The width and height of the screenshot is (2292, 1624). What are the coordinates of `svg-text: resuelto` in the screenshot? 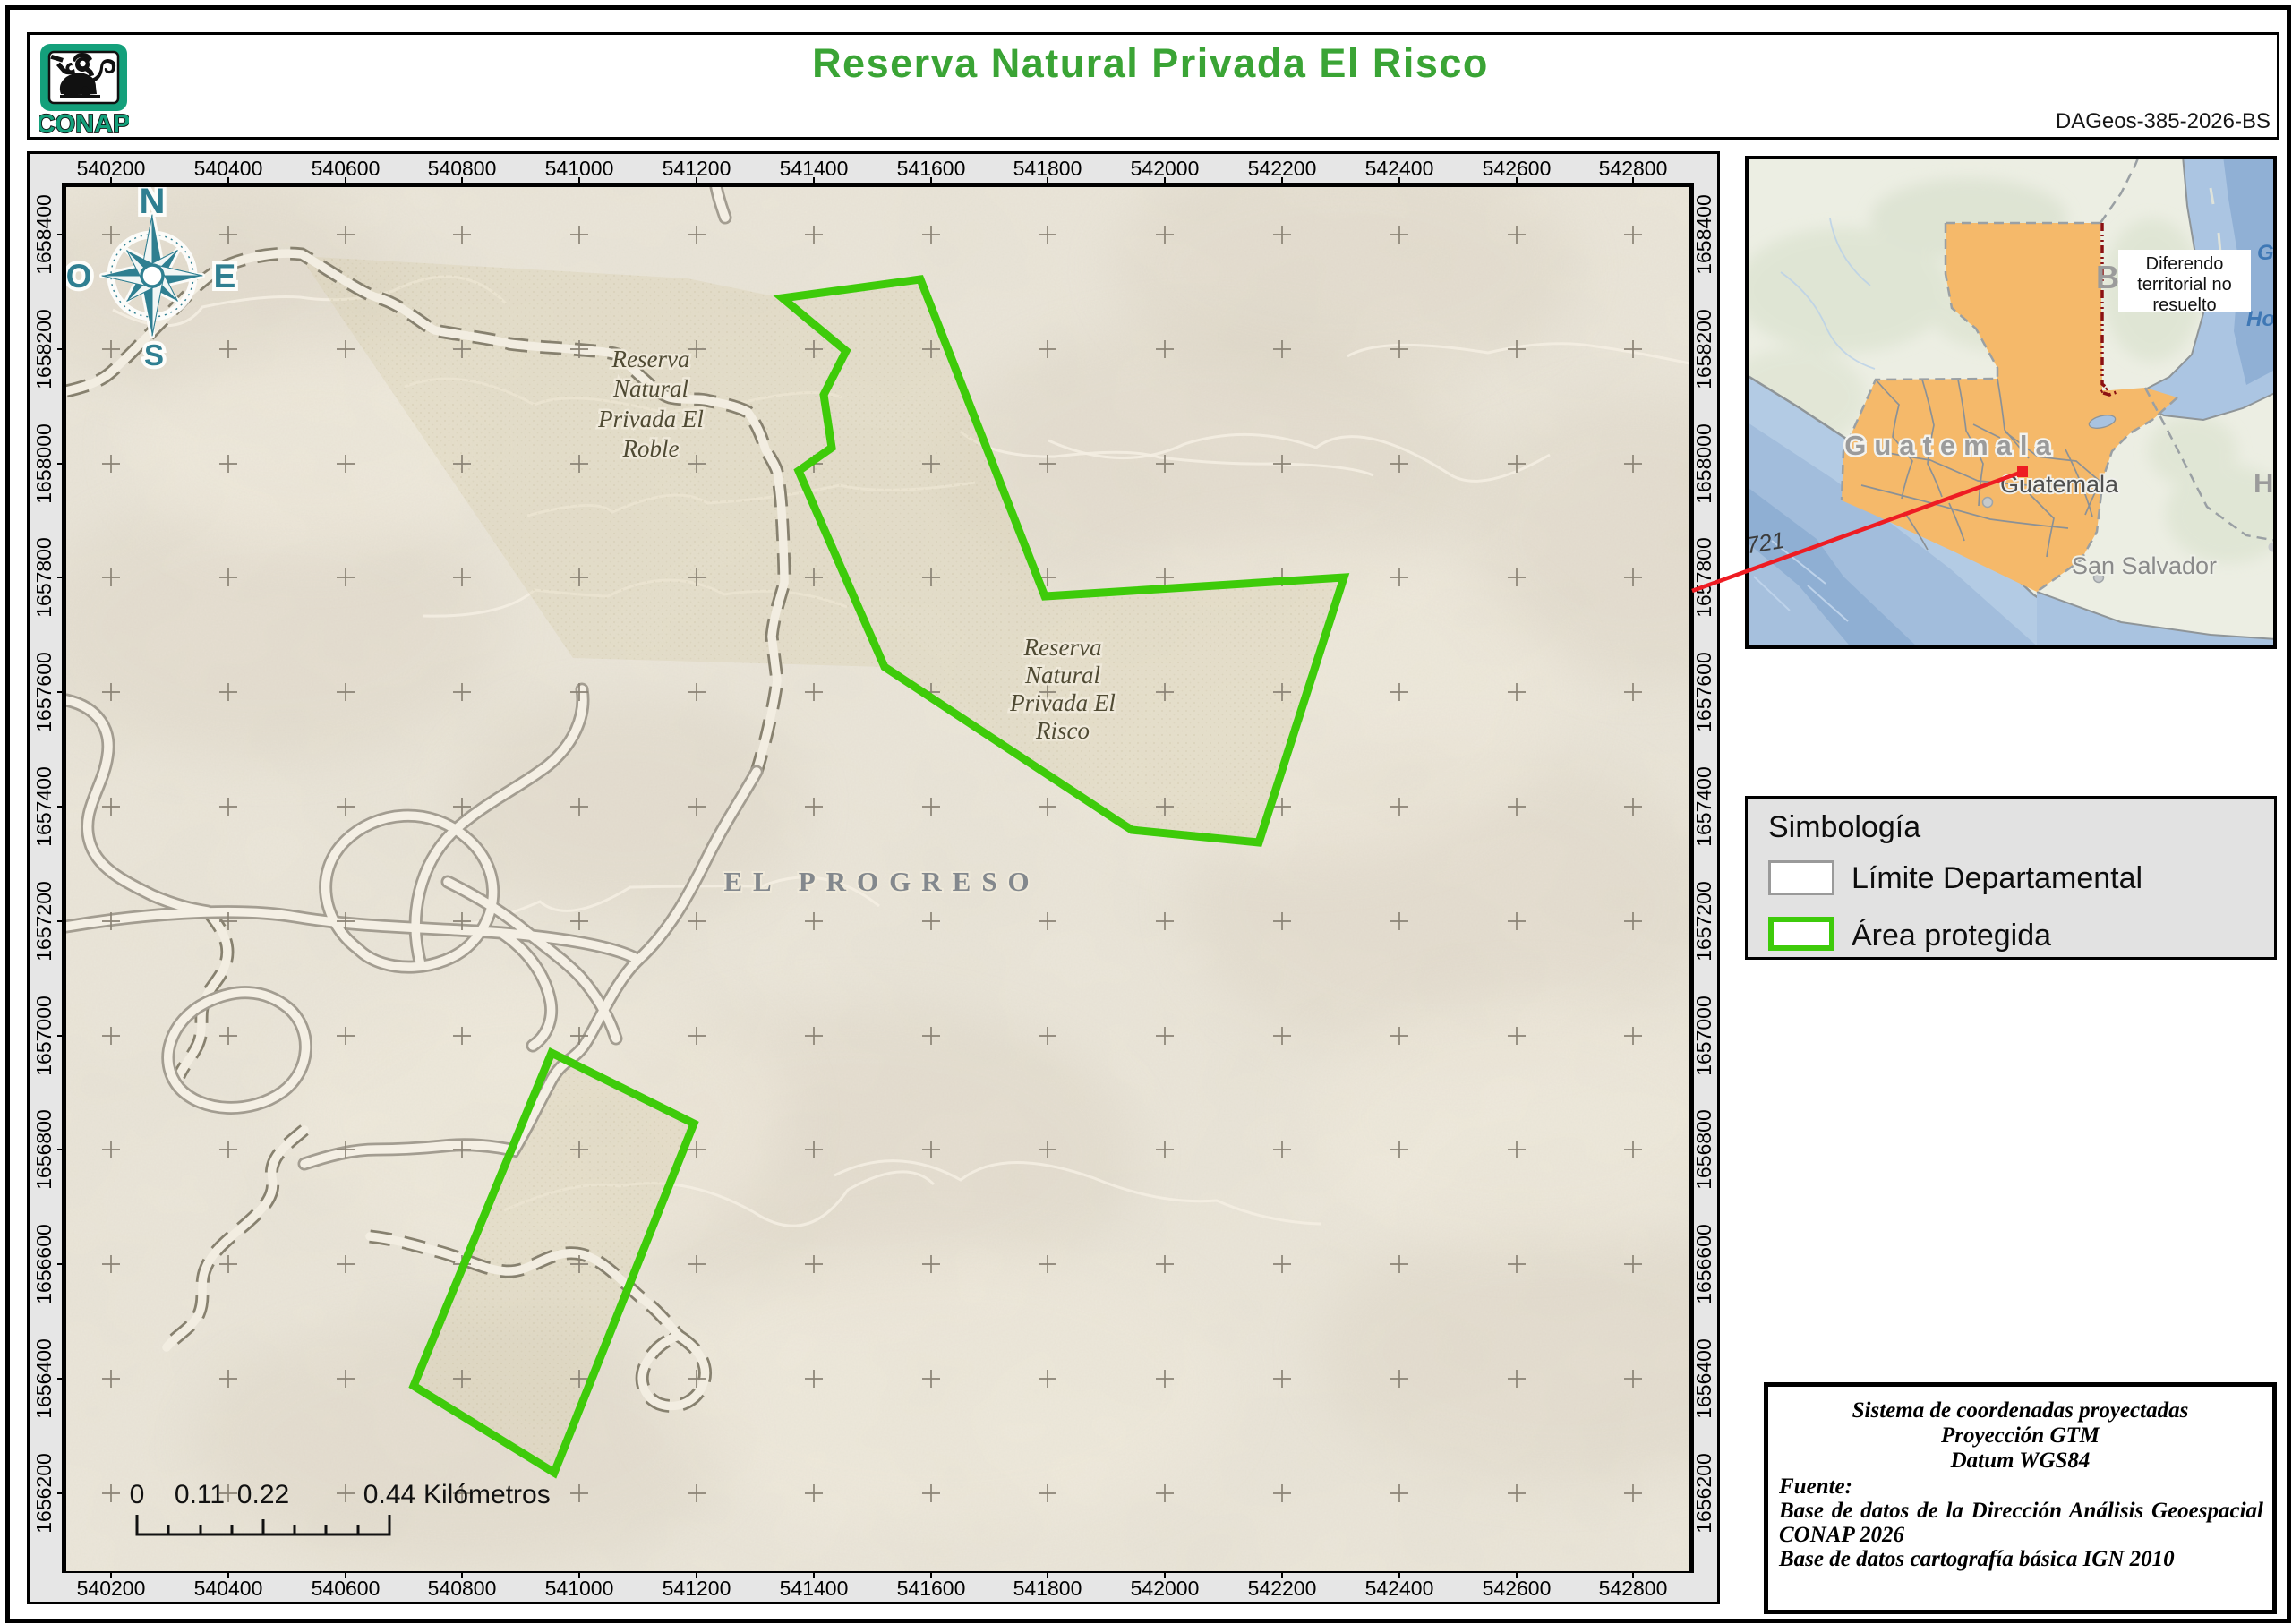 It's located at (2184, 305).